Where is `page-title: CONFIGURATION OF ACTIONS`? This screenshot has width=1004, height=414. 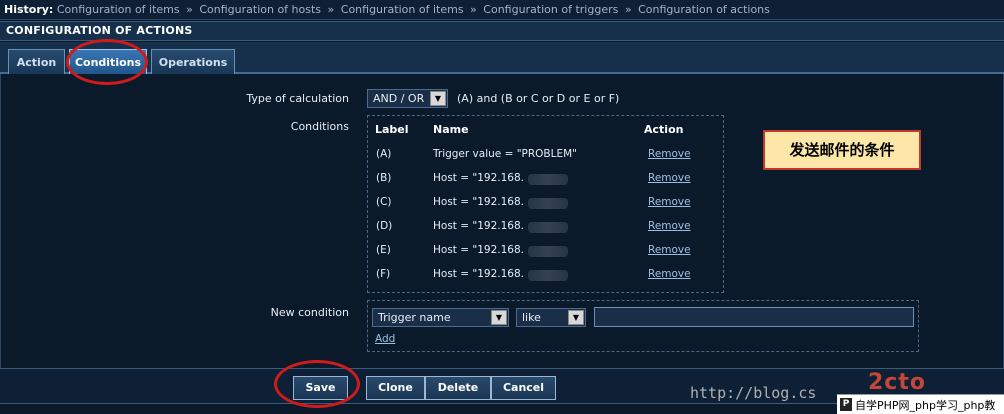
page-title: CONFIGURATION OF ACTIONS is located at coordinates (502, 31).